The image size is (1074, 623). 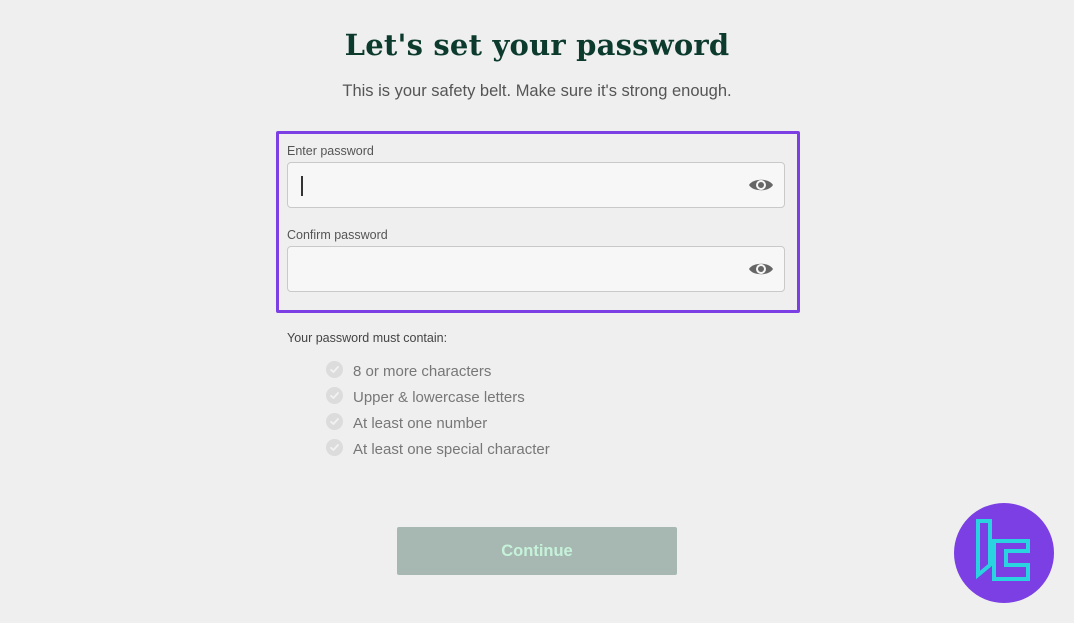 I want to click on page-title: Let's set your password, so click(x=537, y=45).